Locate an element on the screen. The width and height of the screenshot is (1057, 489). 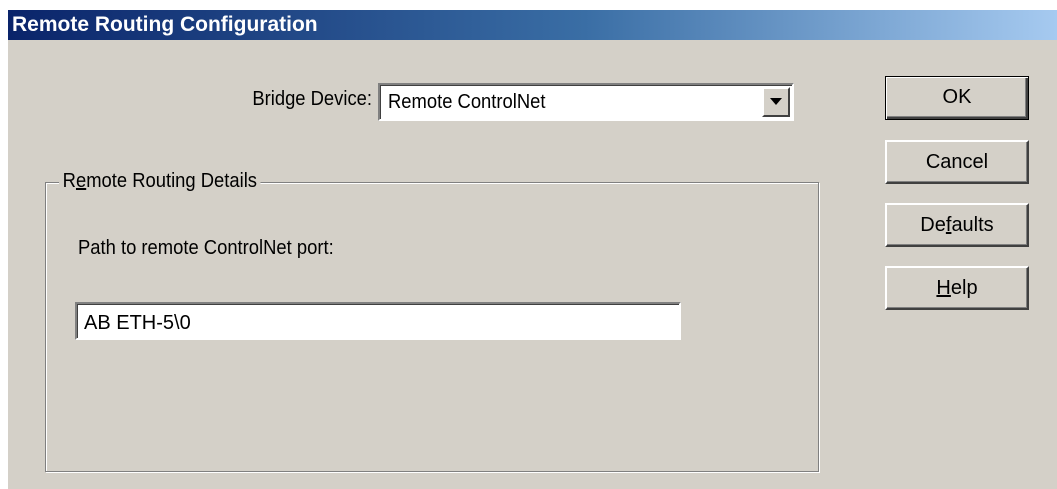
cancel-label: Cancel is located at coordinates (957, 162).